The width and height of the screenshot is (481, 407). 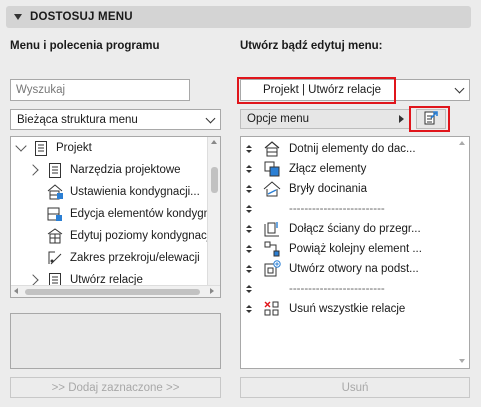 I want to click on tree-horizontal-scrollbar, so click(x=115, y=291).